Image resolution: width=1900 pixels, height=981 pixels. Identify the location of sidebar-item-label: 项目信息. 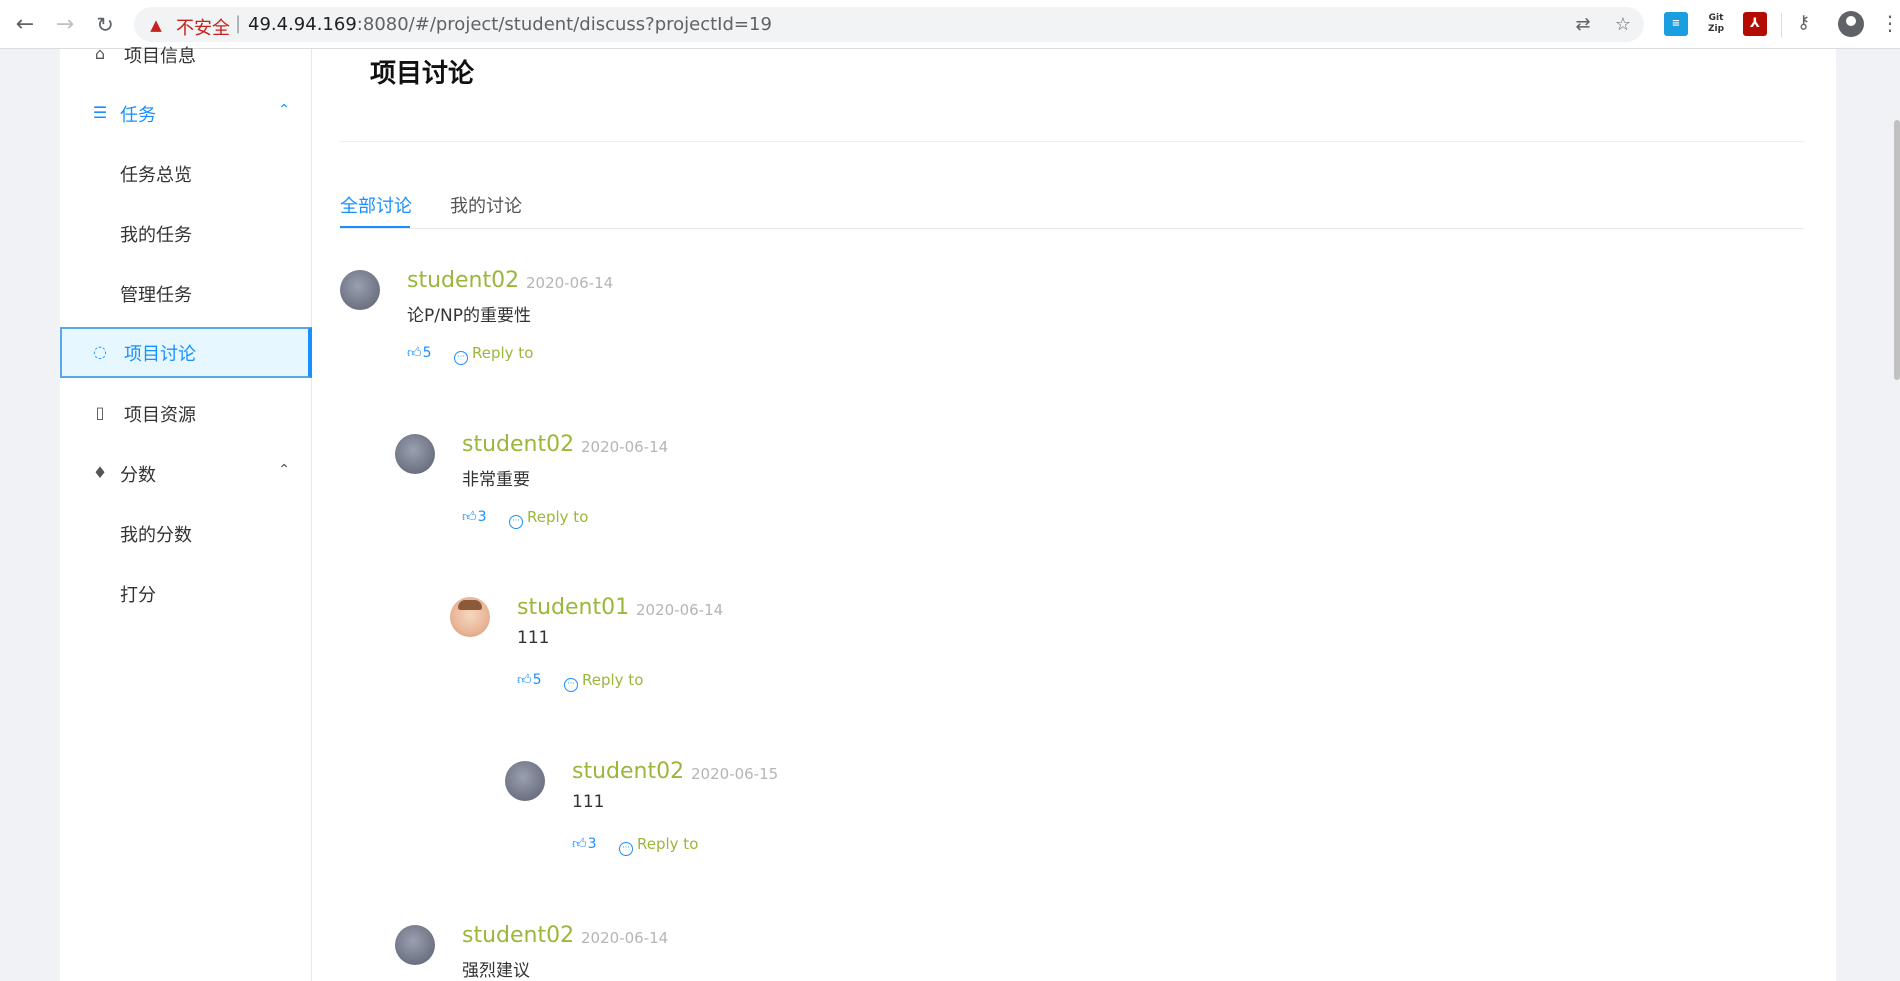
(160, 56).